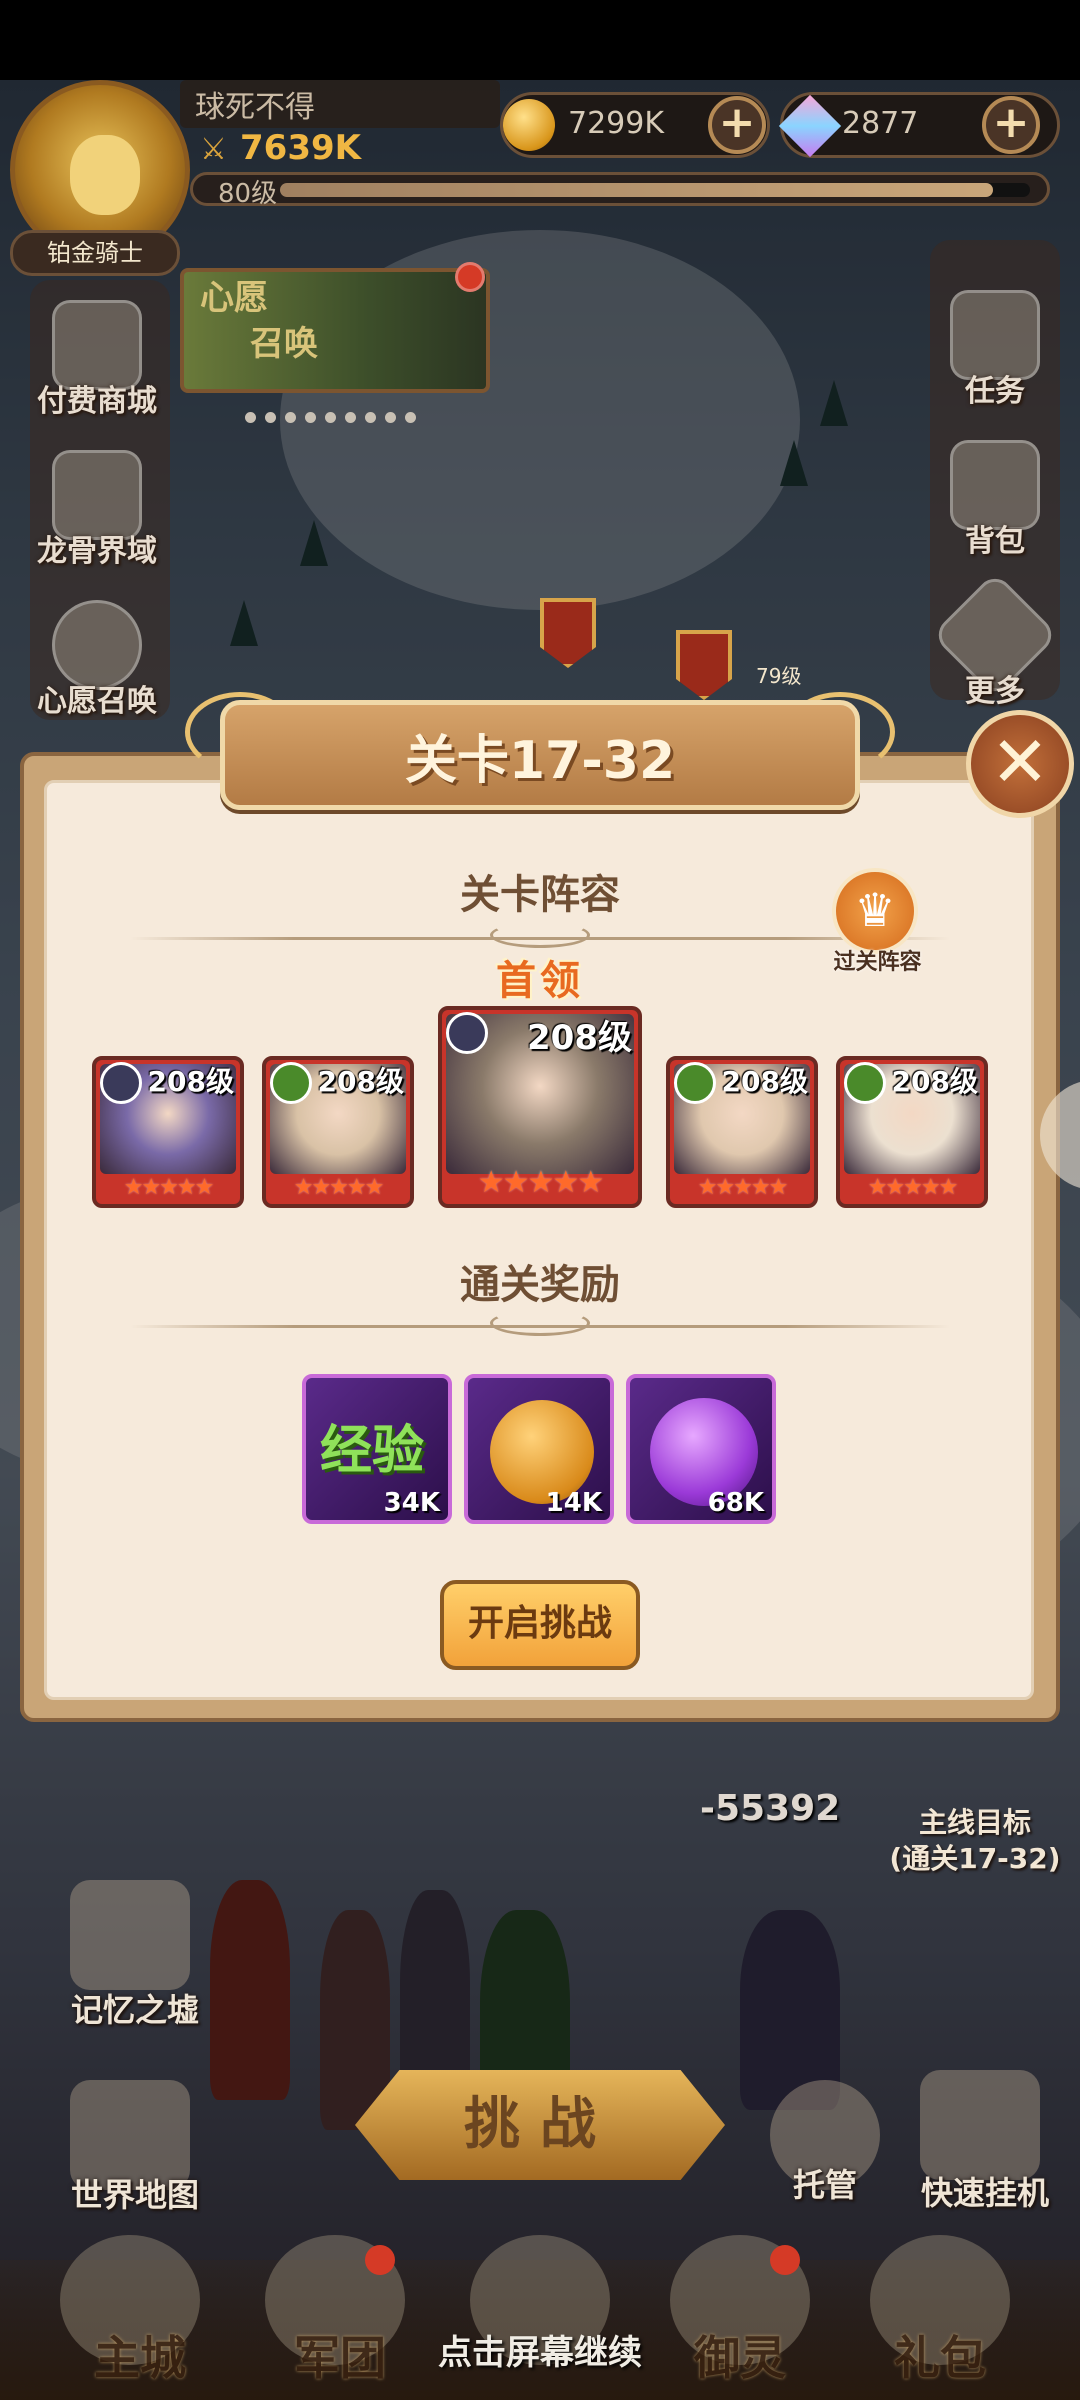 This screenshot has height=2400, width=1080. I want to click on banner-pagination, so click(335, 415).